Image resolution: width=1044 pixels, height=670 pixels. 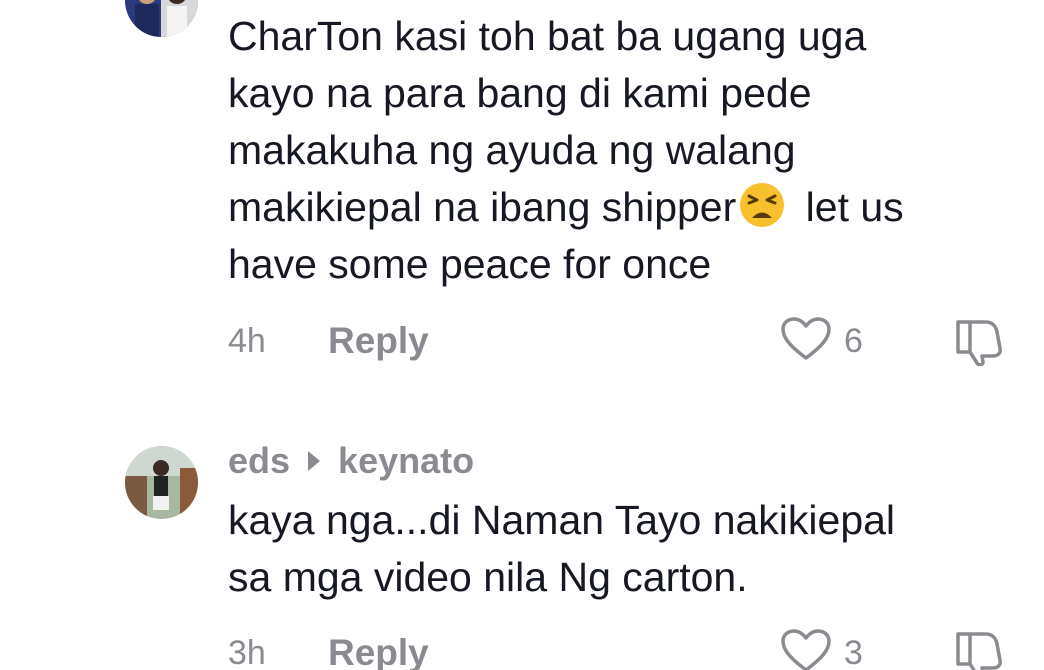 I want to click on comment-text-line-with-emoji: makikiepal na ibang shipper let us, so click(x=623, y=207).